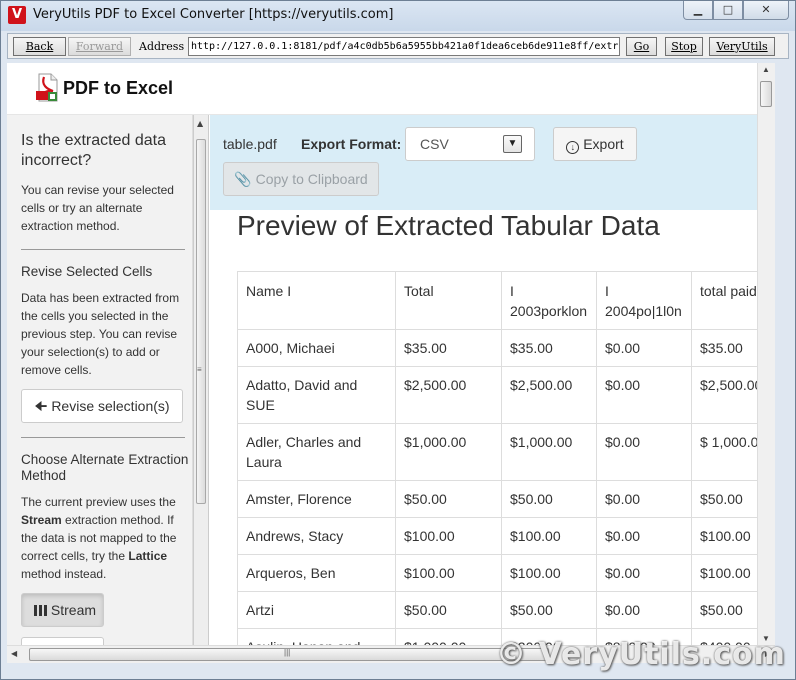  I want to click on pdf-excel-logo-icon, so click(47, 87).